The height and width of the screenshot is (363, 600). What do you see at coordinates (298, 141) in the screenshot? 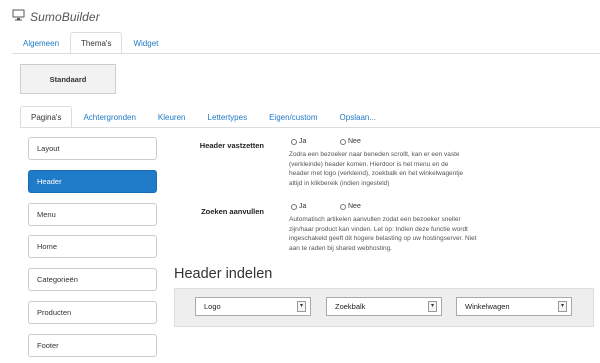
I see `header-vastzetten-ja-radio: Ja` at bounding box center [298, 141].